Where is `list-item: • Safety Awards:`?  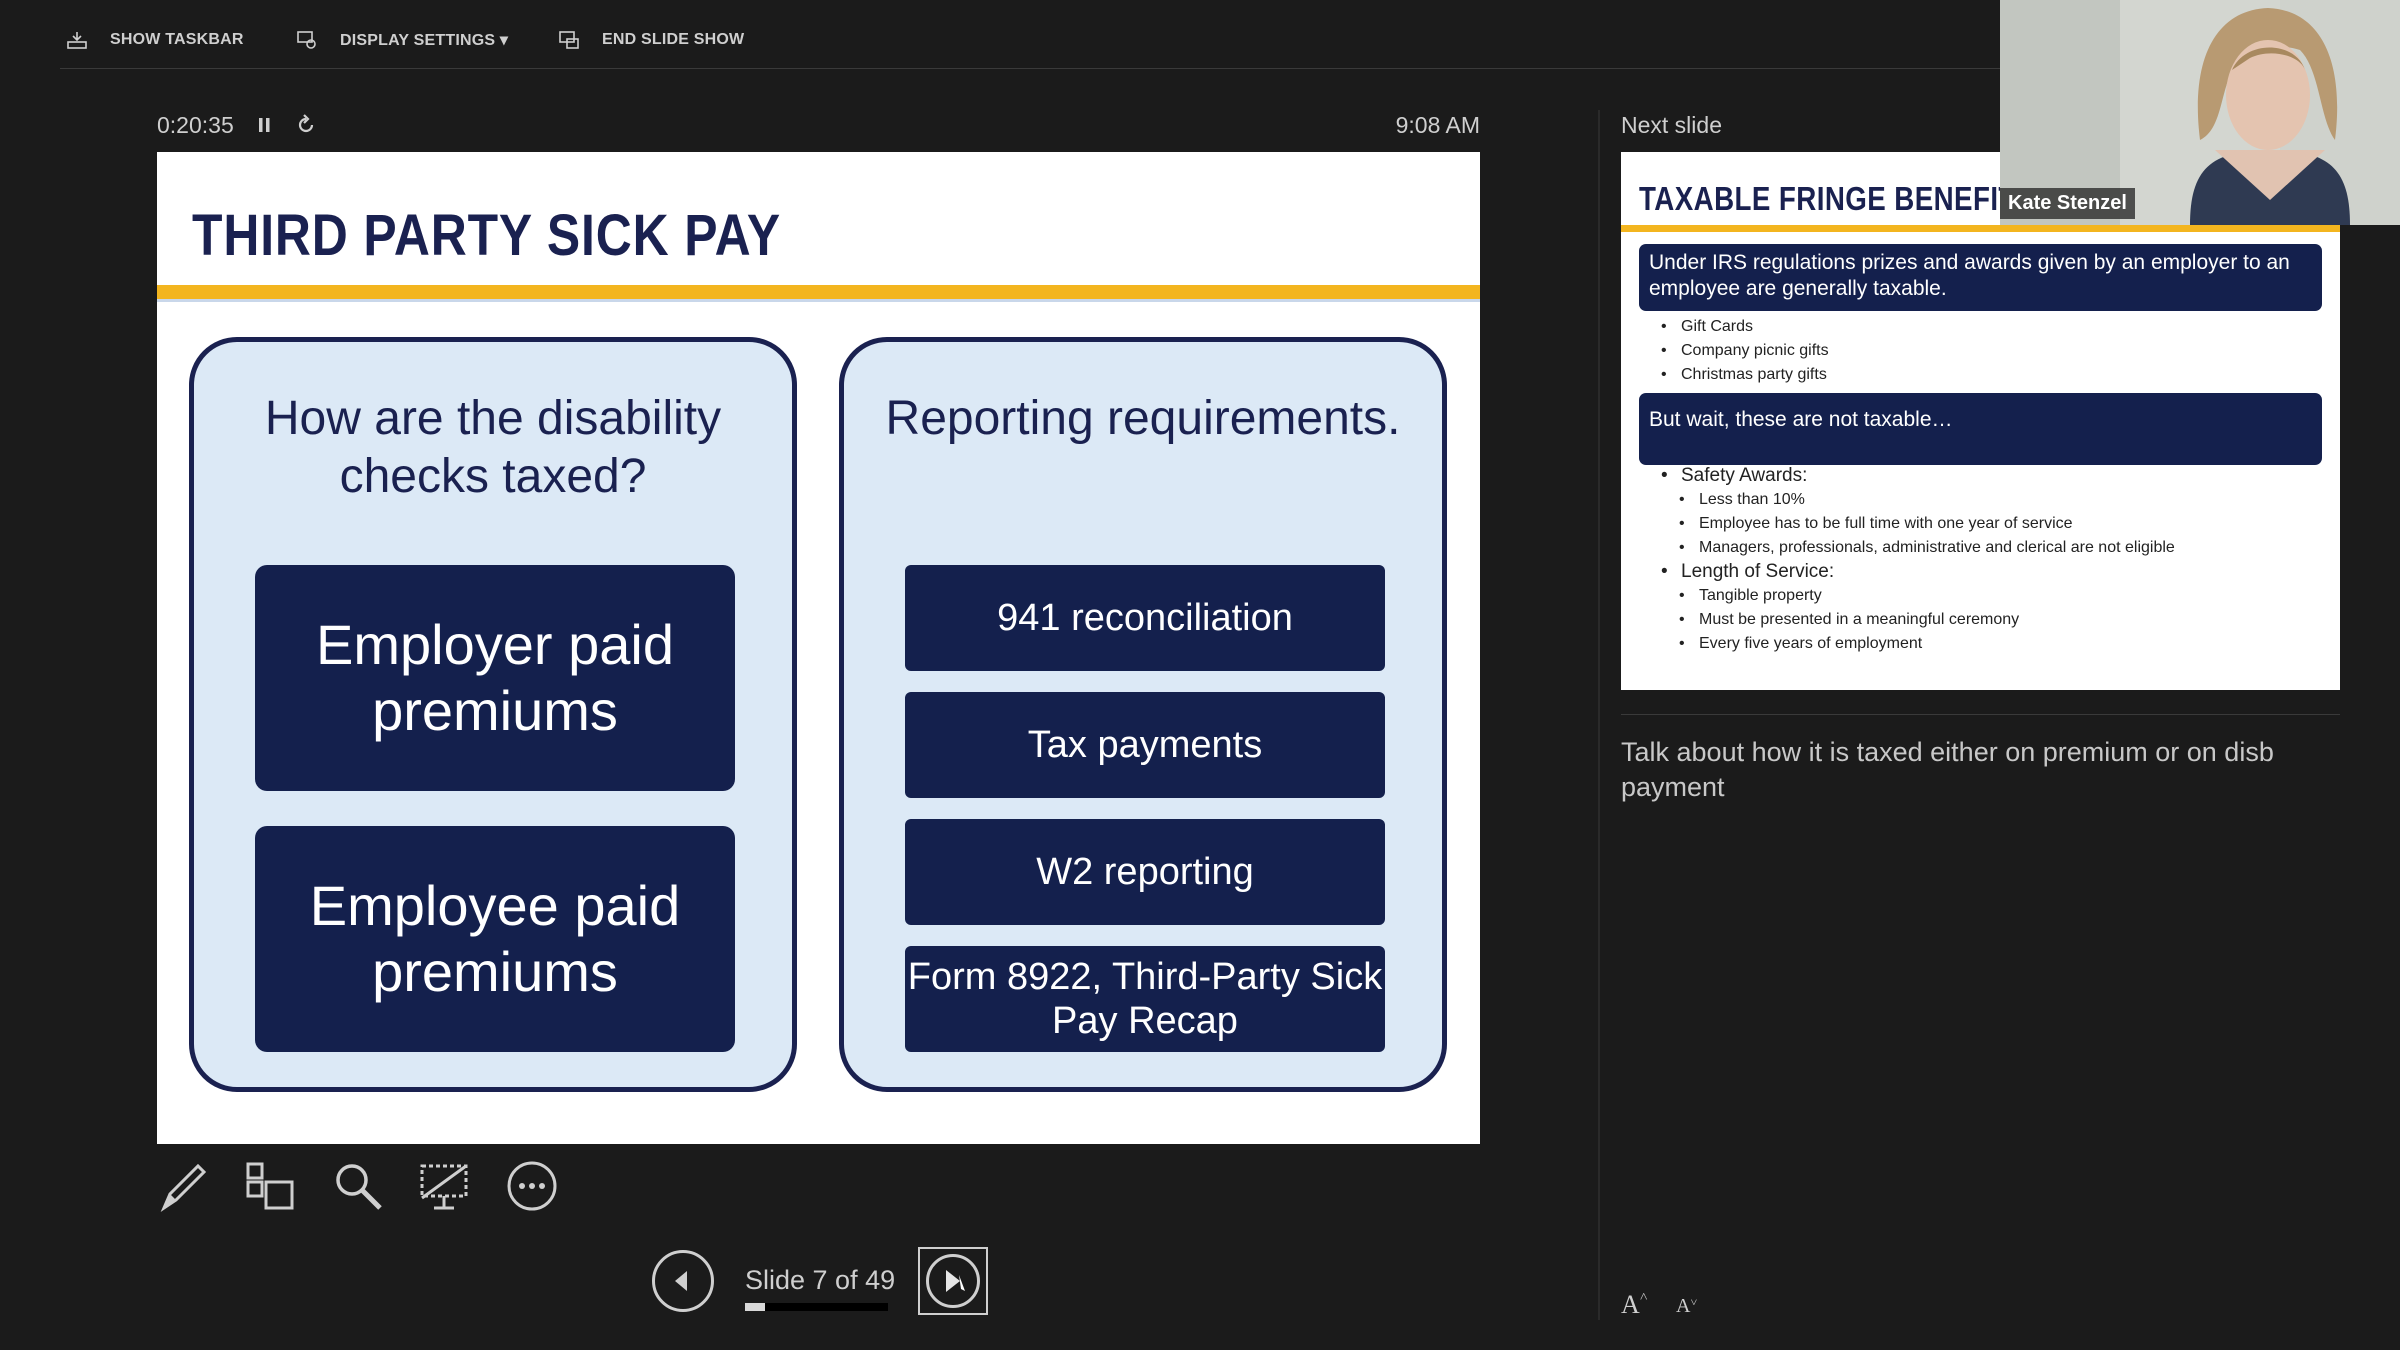
list-item: • Safety Awards: is located at coordinates (1734, 475).